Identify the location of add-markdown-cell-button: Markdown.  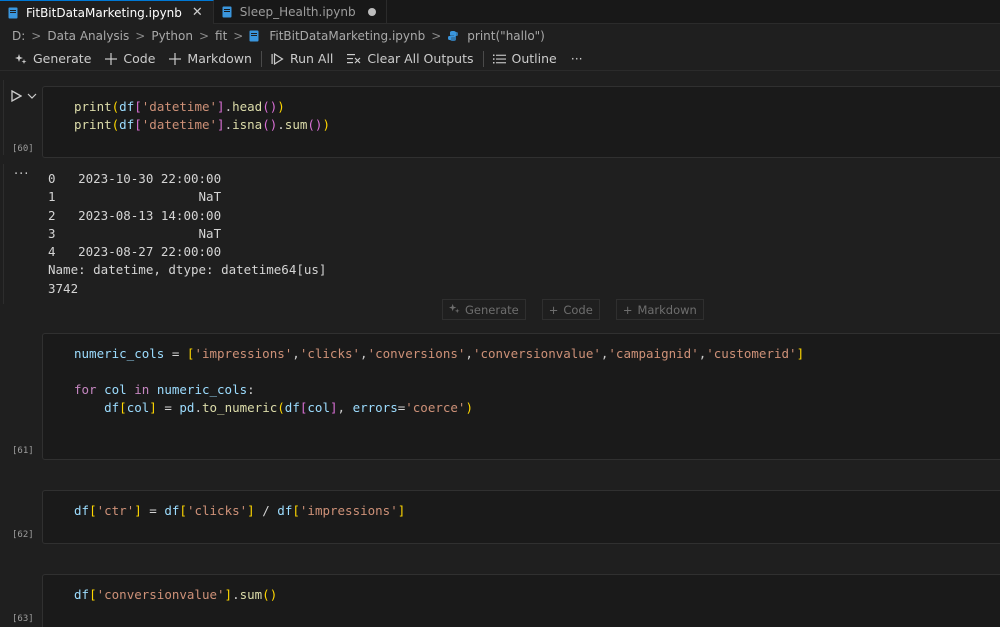
(210, 59).